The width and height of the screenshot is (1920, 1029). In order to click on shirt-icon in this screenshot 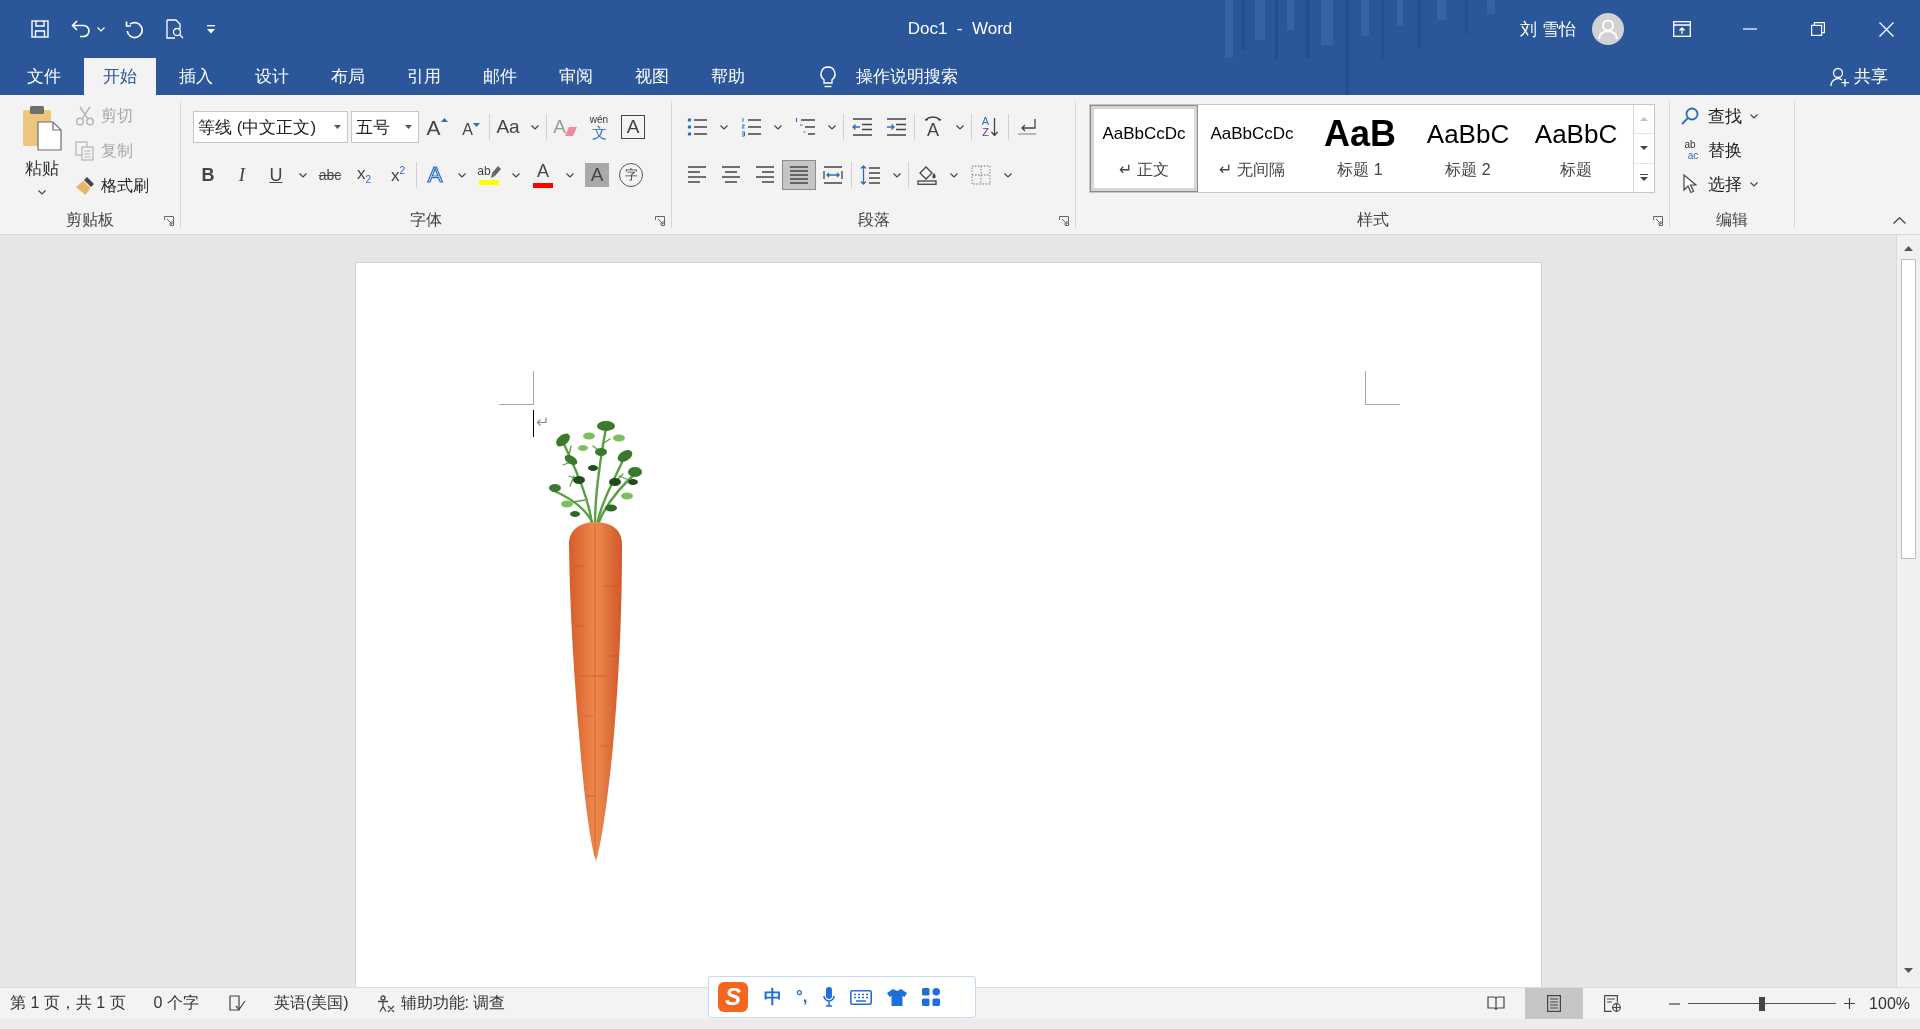, I will do `click(896, 997)`.